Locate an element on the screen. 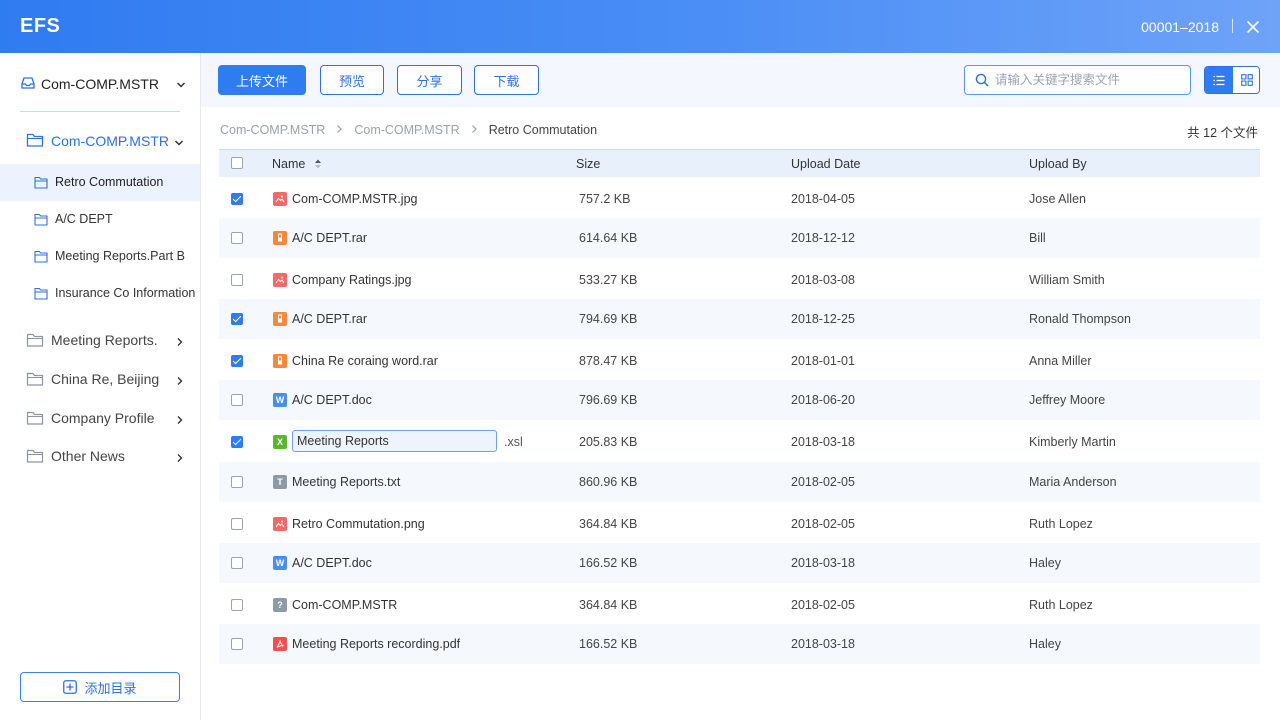 This screenshot has height=720, width=1280. file-name: Meeting Reports.txt is located at coordinates (346, 482).